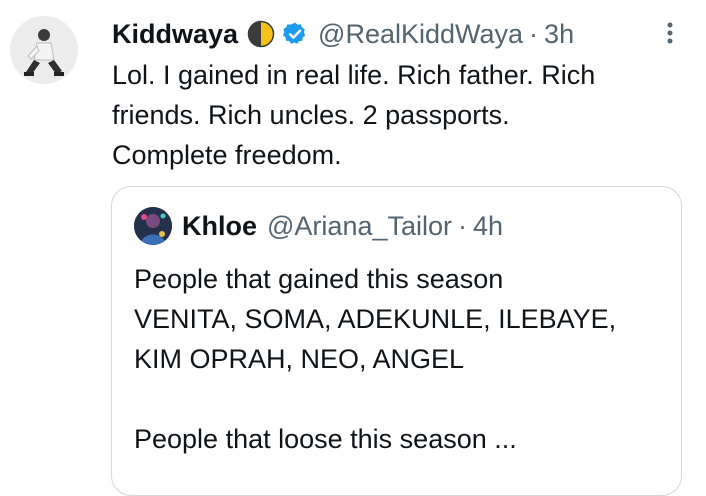 This screenshot has width=706, height=496. Describe the element at coordinates (420, 34) in the screenshot. I see `author-handle: @RealKiddWaya` at that location.